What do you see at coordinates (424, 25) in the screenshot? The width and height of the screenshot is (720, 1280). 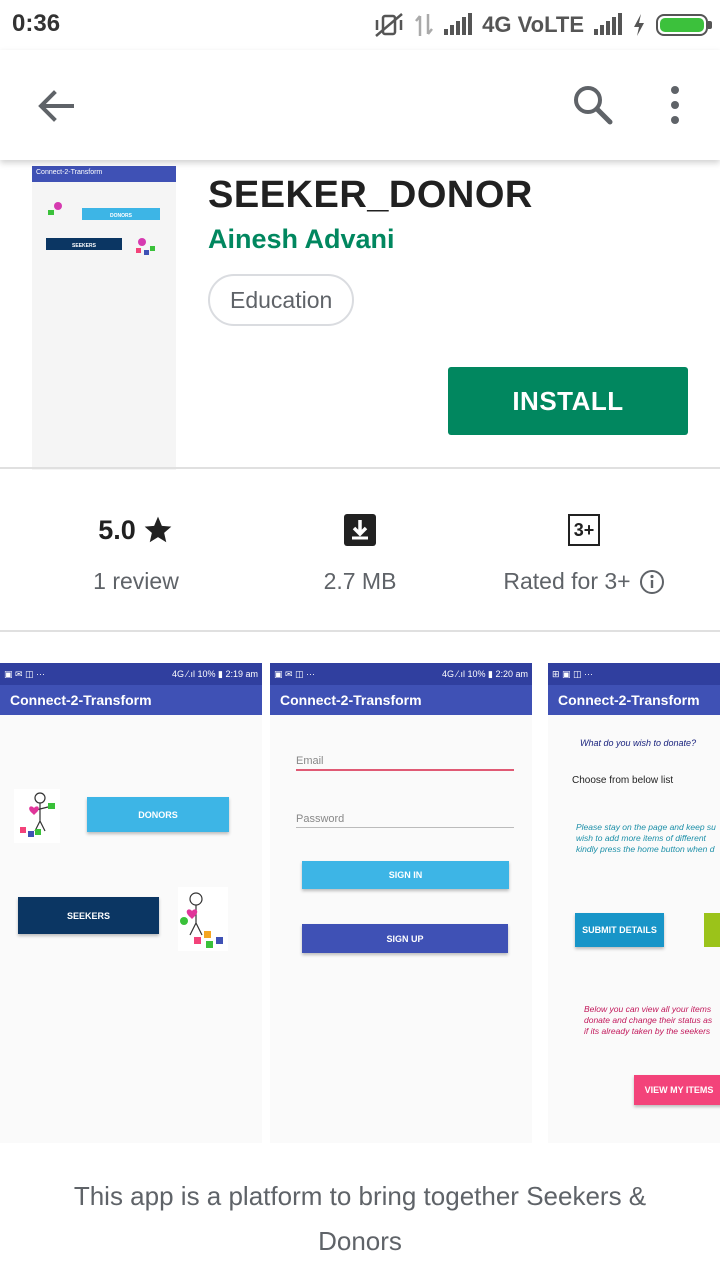 I see `data-arrows-icon` at bounding box center [424, 25].